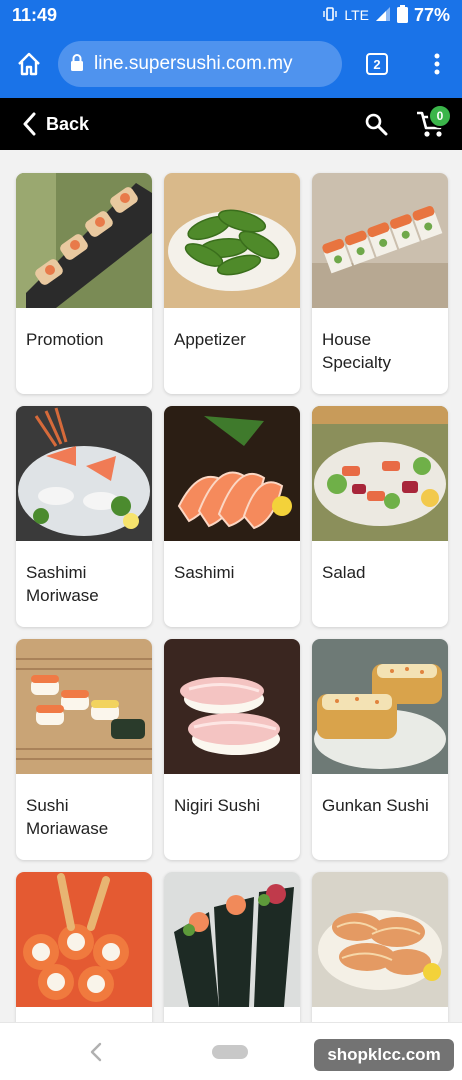 The image size is (462, 1080). Describe the element at coordinates (84, 473) in the screenshot. I see `sashimi-platter-photo` at that location.